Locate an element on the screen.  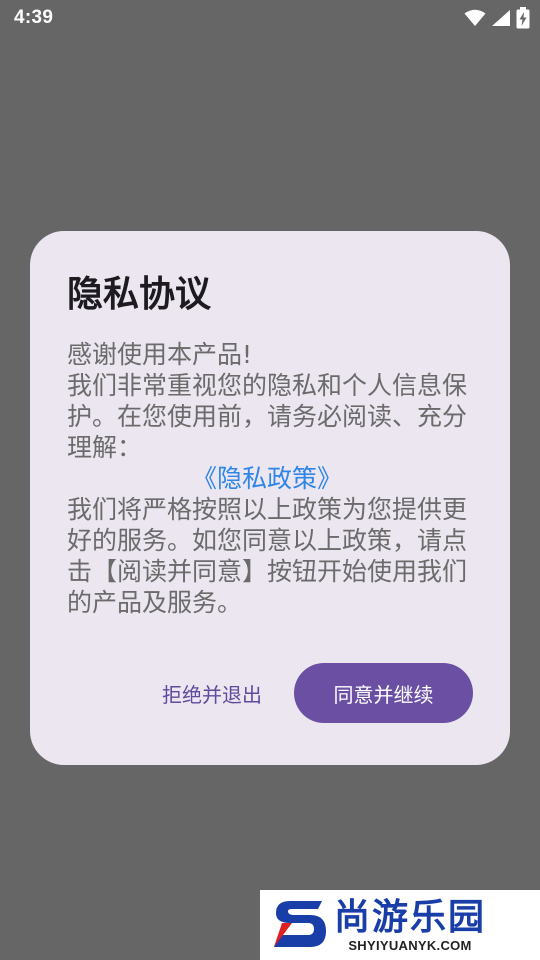
status-bar: 4:39 is located at coordinates (270, 18).